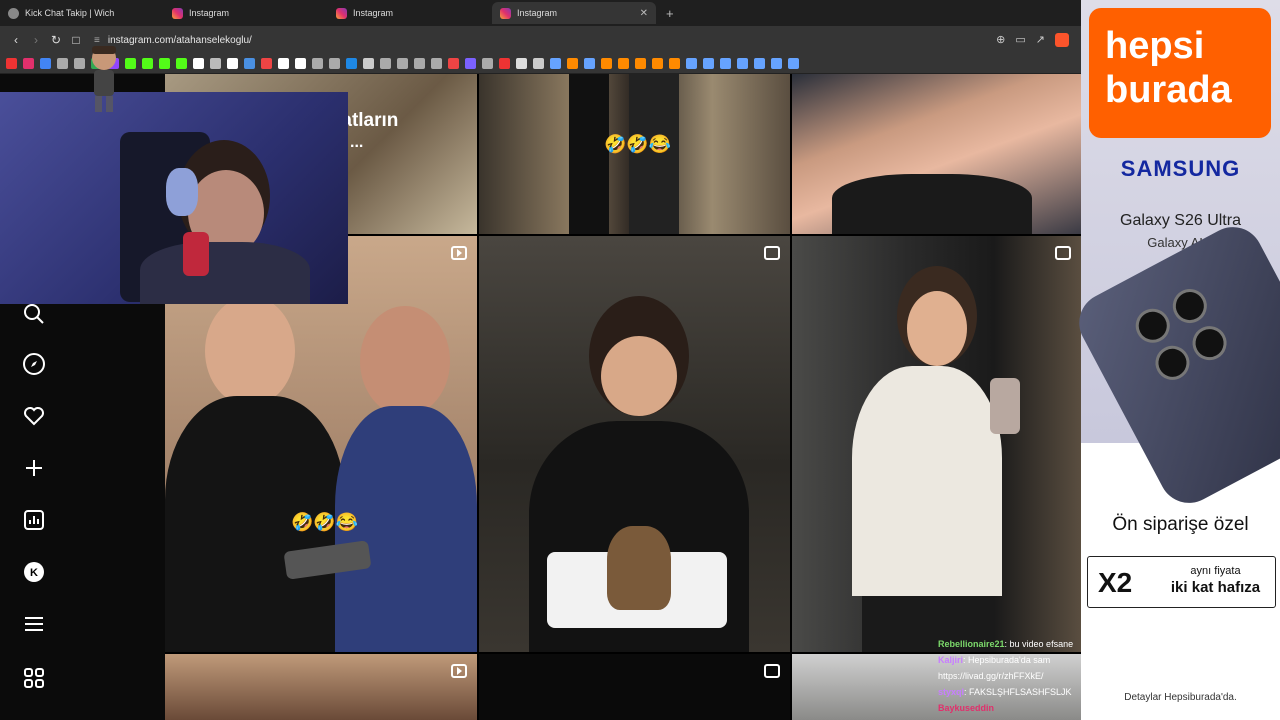  Describe the element at coordinates (1181, 582) in the screenshot. I see `ad-offer-box: X2 aynı fiyata iki kat hafıza` at that location.